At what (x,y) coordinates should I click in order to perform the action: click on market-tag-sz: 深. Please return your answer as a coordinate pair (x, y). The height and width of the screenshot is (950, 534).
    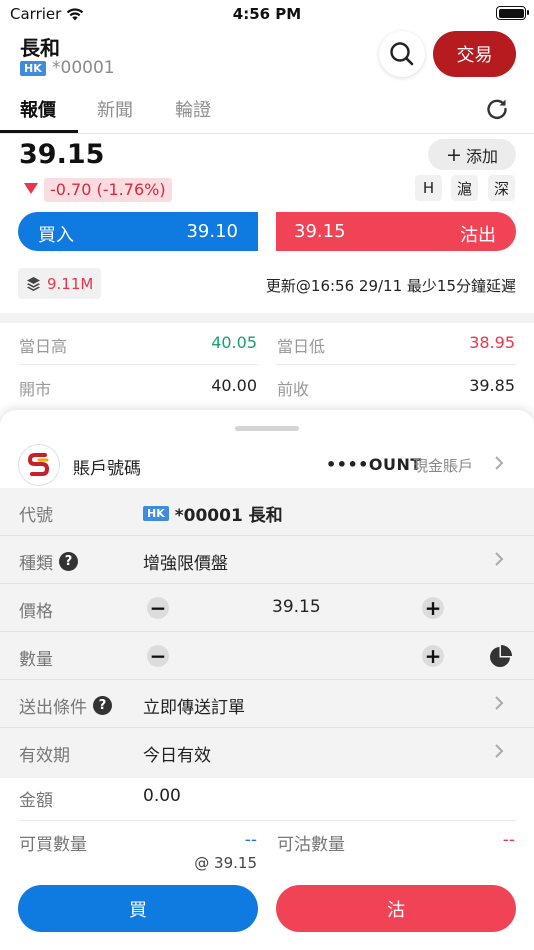
    Looking at the image, I should click on (501, 188).